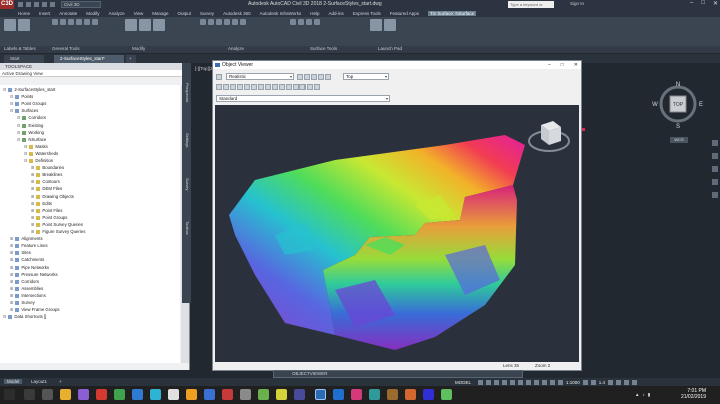 The width and height of the screenshot is (720, 404). Describe the element at coordinates (237, 13) in the screenshot. I see `menu-tab: Autodesk 360` at that location.